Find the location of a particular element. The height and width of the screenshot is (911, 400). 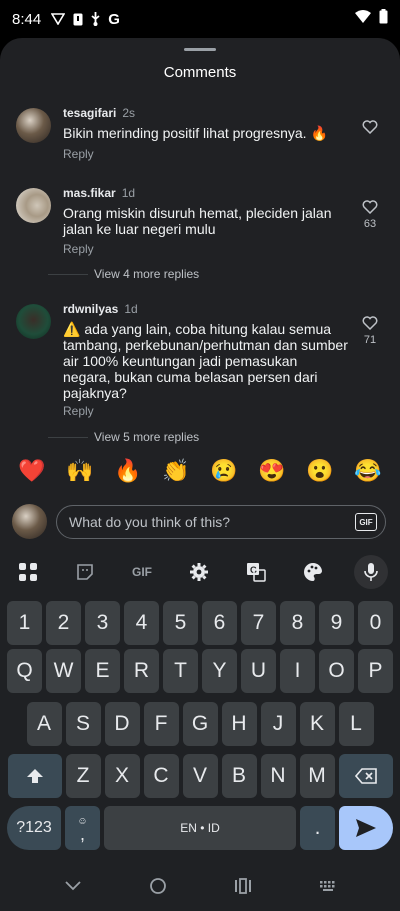

key-j: J is located at coordinates (278, 724).